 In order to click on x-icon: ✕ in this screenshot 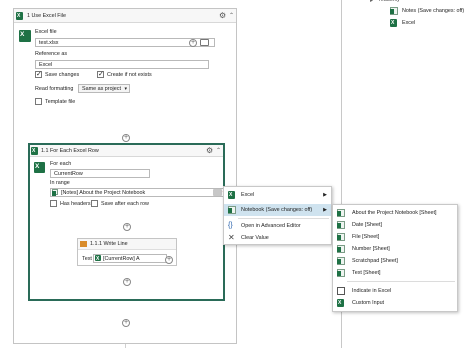, I will do `click(231, 237)`.